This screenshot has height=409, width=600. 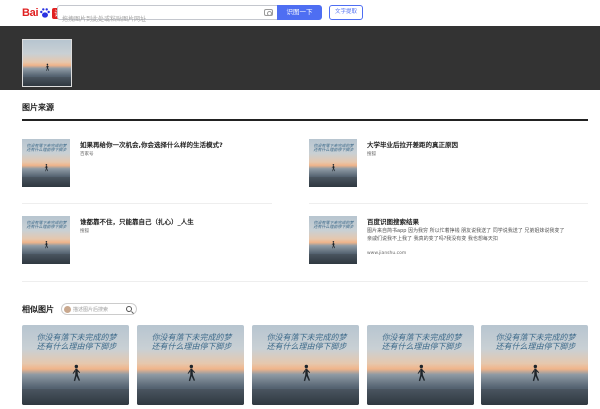 What do you see at coordinates (412, 144) in the screenshot?
I see `result-title: 大学毕业后拉开差距的真正原因` at bounding box center [412, 144].